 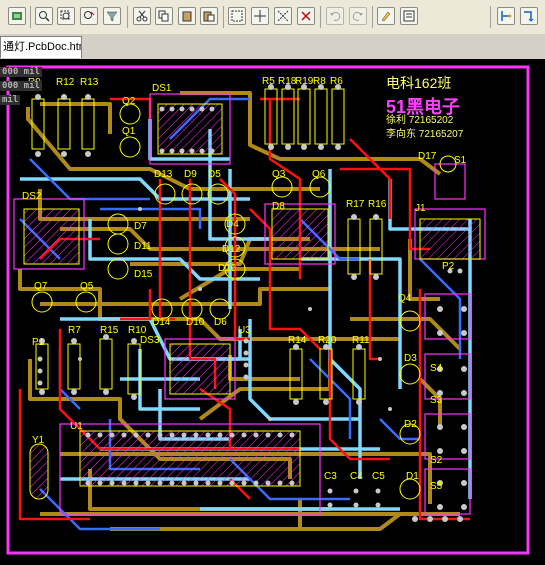 I want to click on clear-icon, so click(x=306, y=16).